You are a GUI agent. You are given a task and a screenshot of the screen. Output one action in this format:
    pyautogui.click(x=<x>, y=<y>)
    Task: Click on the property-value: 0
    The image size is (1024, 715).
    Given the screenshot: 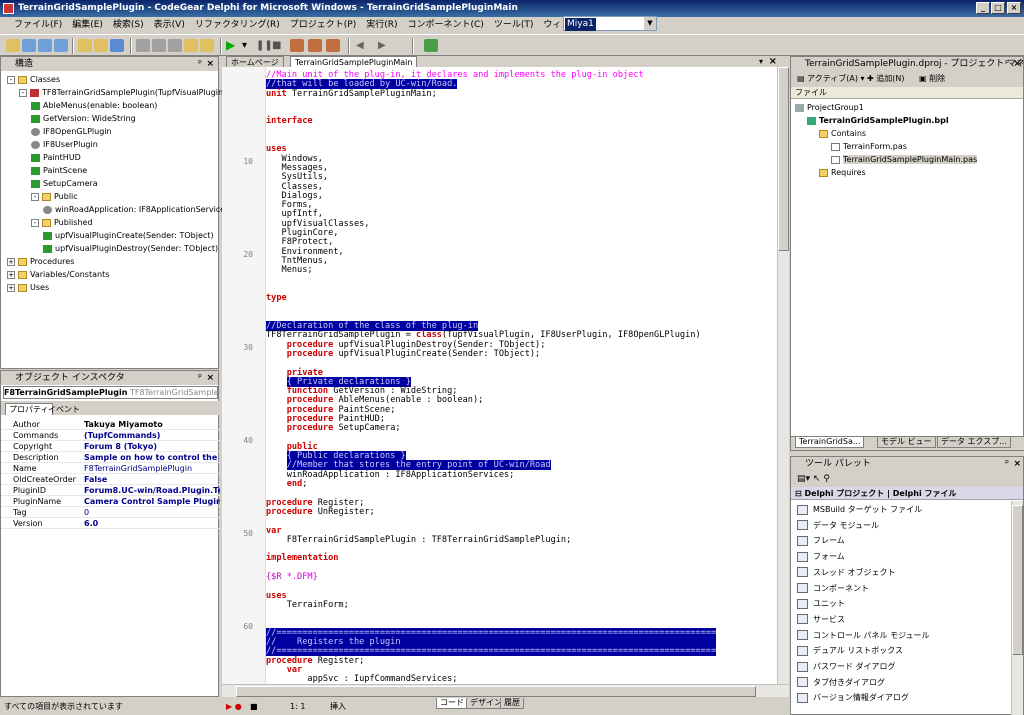 What is the action you would take?
    pyautogui.click(x=152, y=512)
    